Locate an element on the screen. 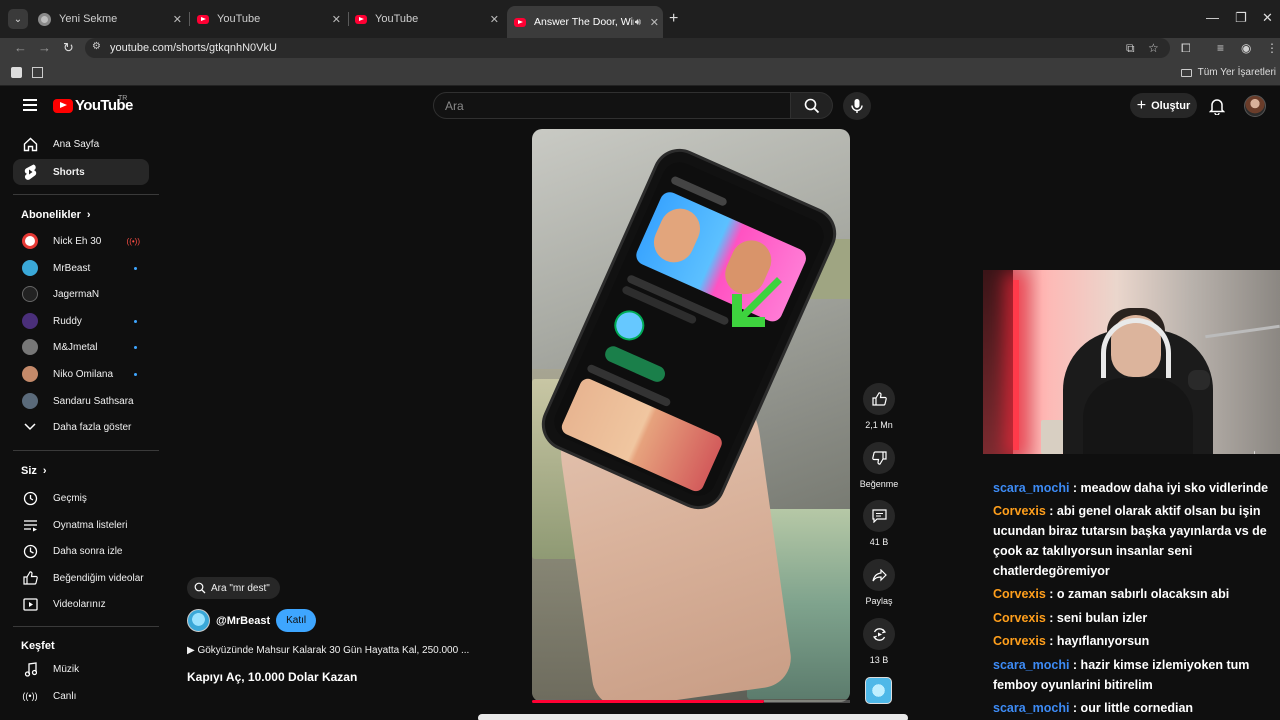  sidebar-item-label: Müzik is located at coordinates (66, 669).